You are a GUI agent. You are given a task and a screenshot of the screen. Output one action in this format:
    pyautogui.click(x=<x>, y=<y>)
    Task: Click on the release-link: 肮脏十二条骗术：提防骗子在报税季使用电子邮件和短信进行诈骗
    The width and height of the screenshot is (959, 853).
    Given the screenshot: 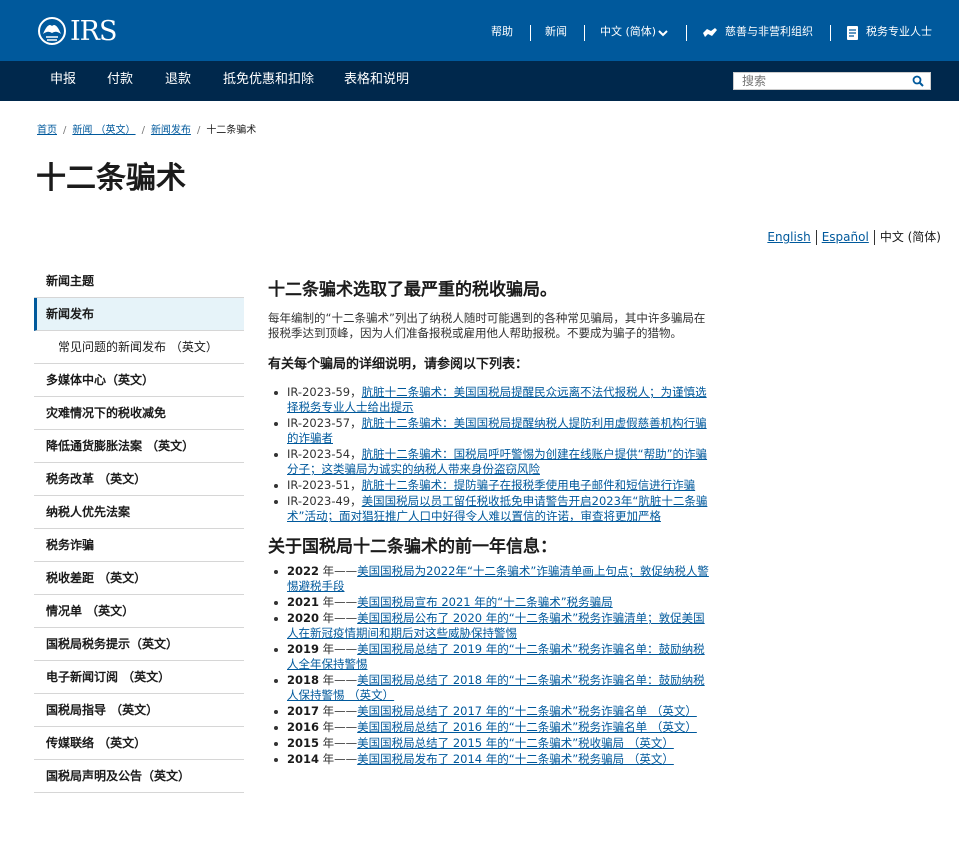 What is the action you would take?
    pyautogui.click(x=529, y=485)
    